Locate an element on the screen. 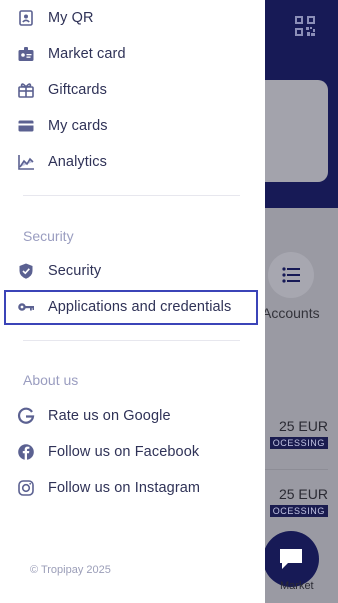 Image resolution: width=338 pixels, height=603 pixels. chart-line-icon is located at coordinates (26, 162).